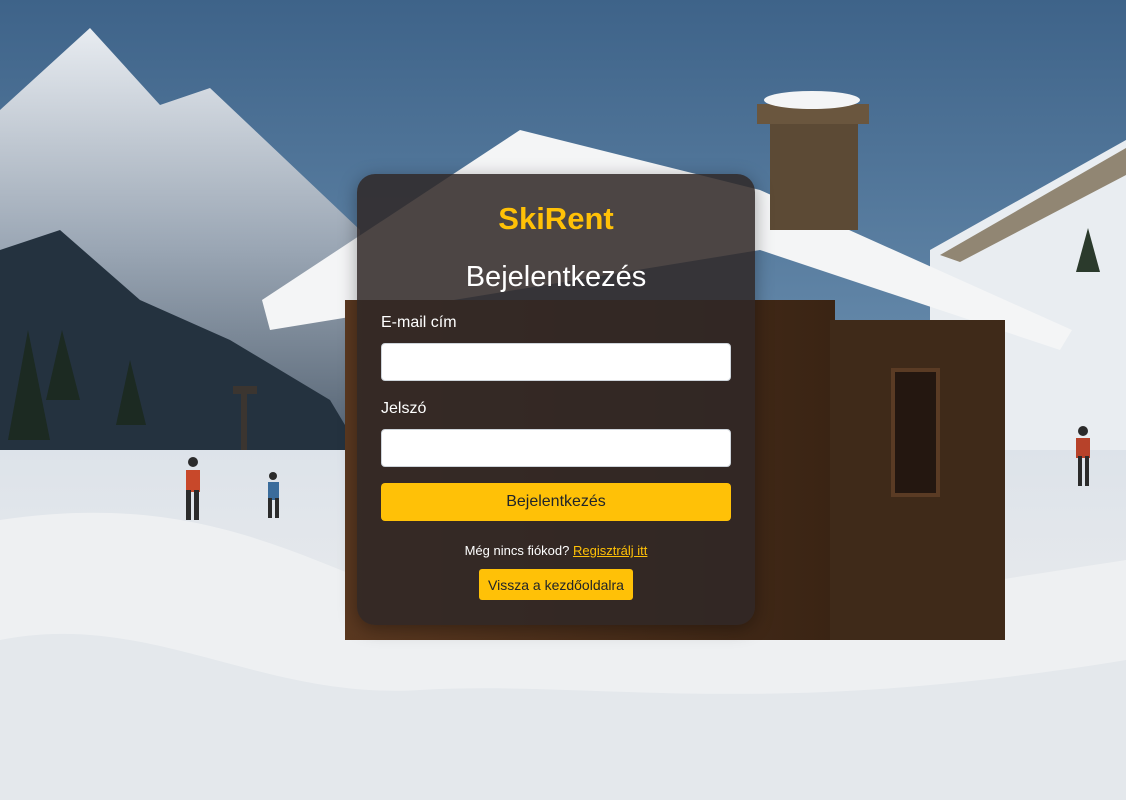 The width and height of the screenshot is (1126, 805). I want to click on password-field, so click(556, 448).